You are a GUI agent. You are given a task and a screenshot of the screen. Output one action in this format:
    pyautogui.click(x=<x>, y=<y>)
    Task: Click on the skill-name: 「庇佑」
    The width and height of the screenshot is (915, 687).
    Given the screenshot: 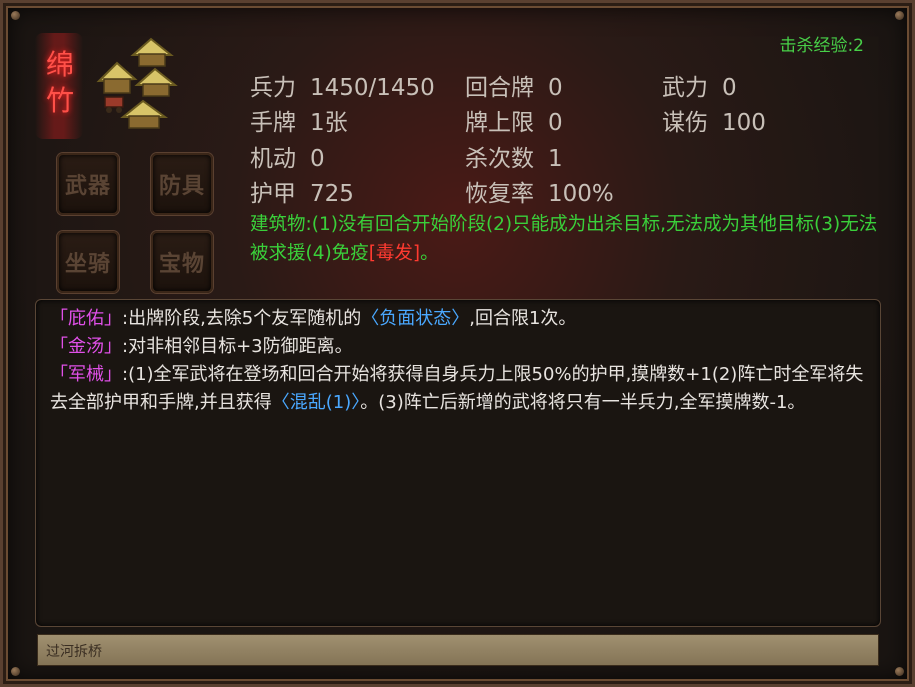 What is the action you would take?
    pyautogui.click(x=86, y=318)
    